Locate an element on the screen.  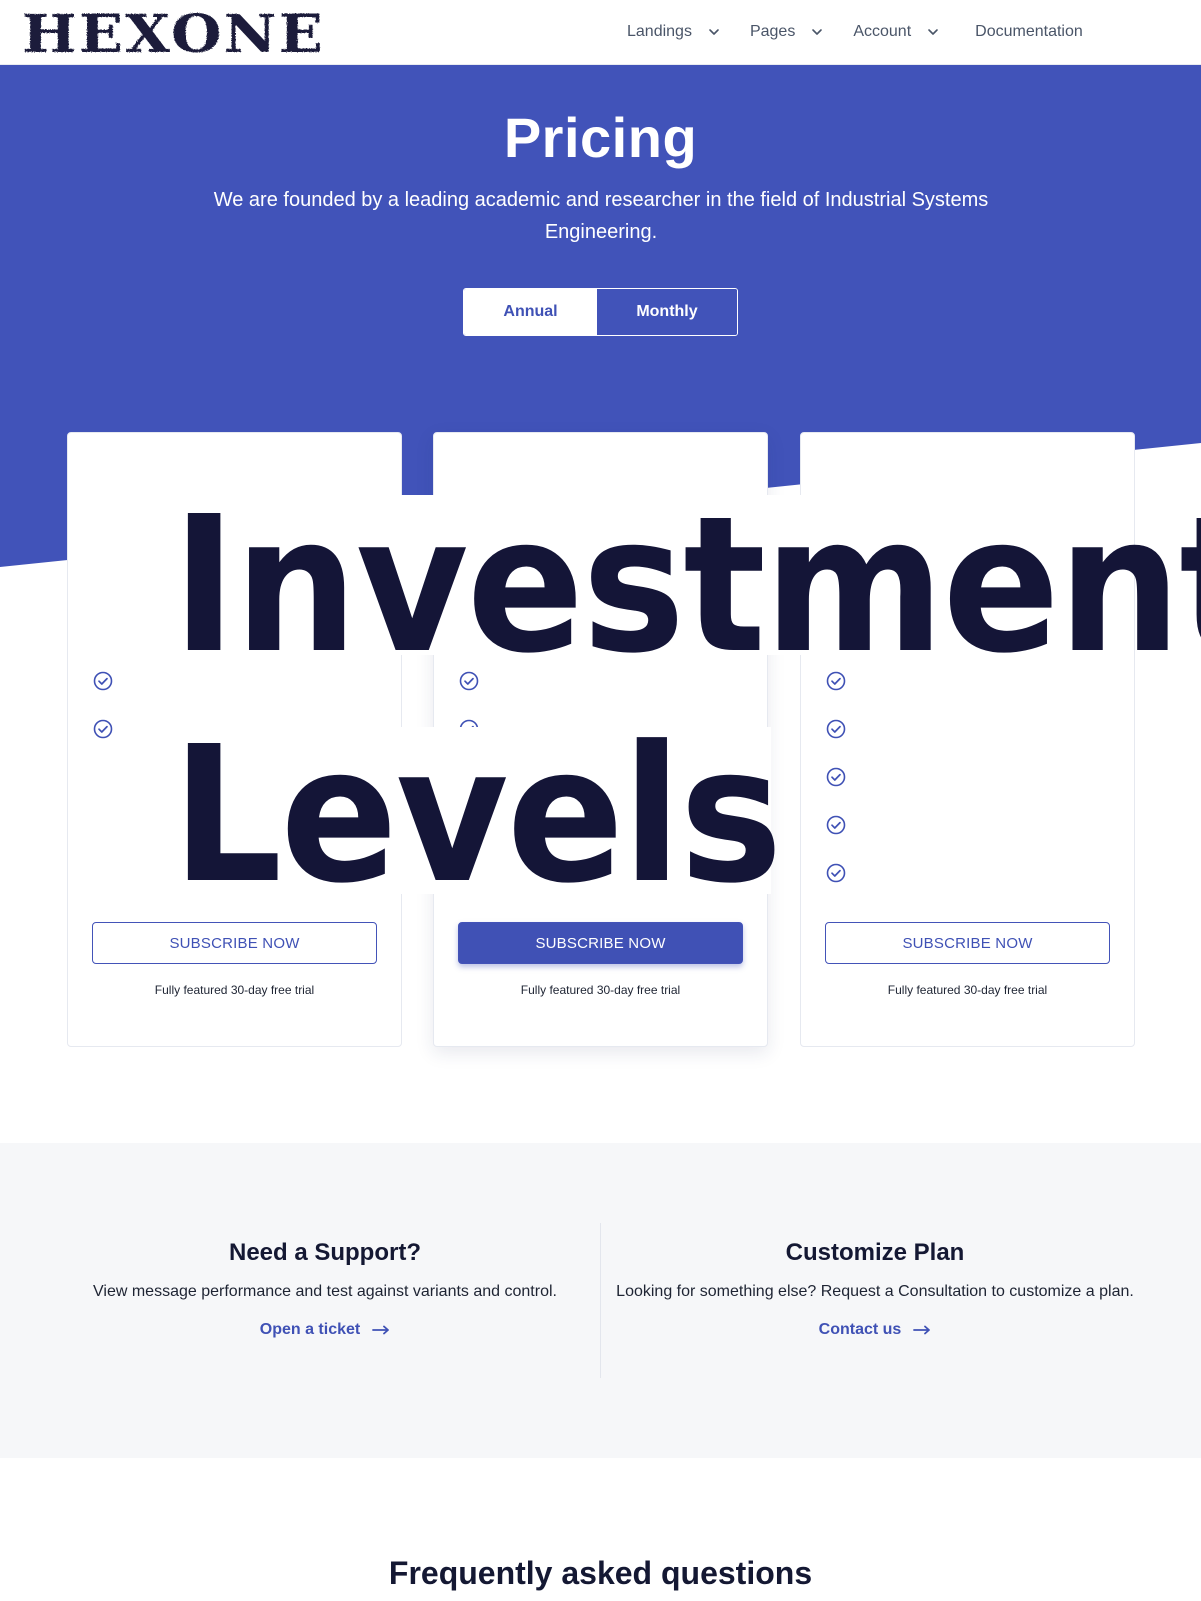
nav-item-pages: Pages is located at coordinates (786, 32).